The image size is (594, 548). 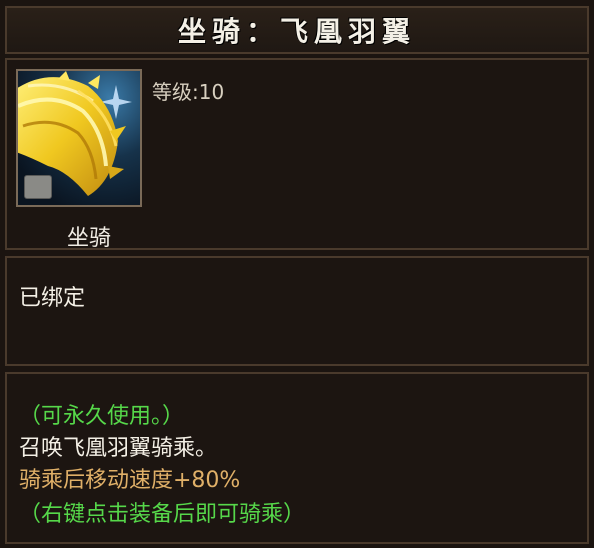 What do you see at coordinates (118, 448) in the screenshot?
I see `description-summon: 召唤飞凰羽翼骑乘。` at bounding box center [118, 448].